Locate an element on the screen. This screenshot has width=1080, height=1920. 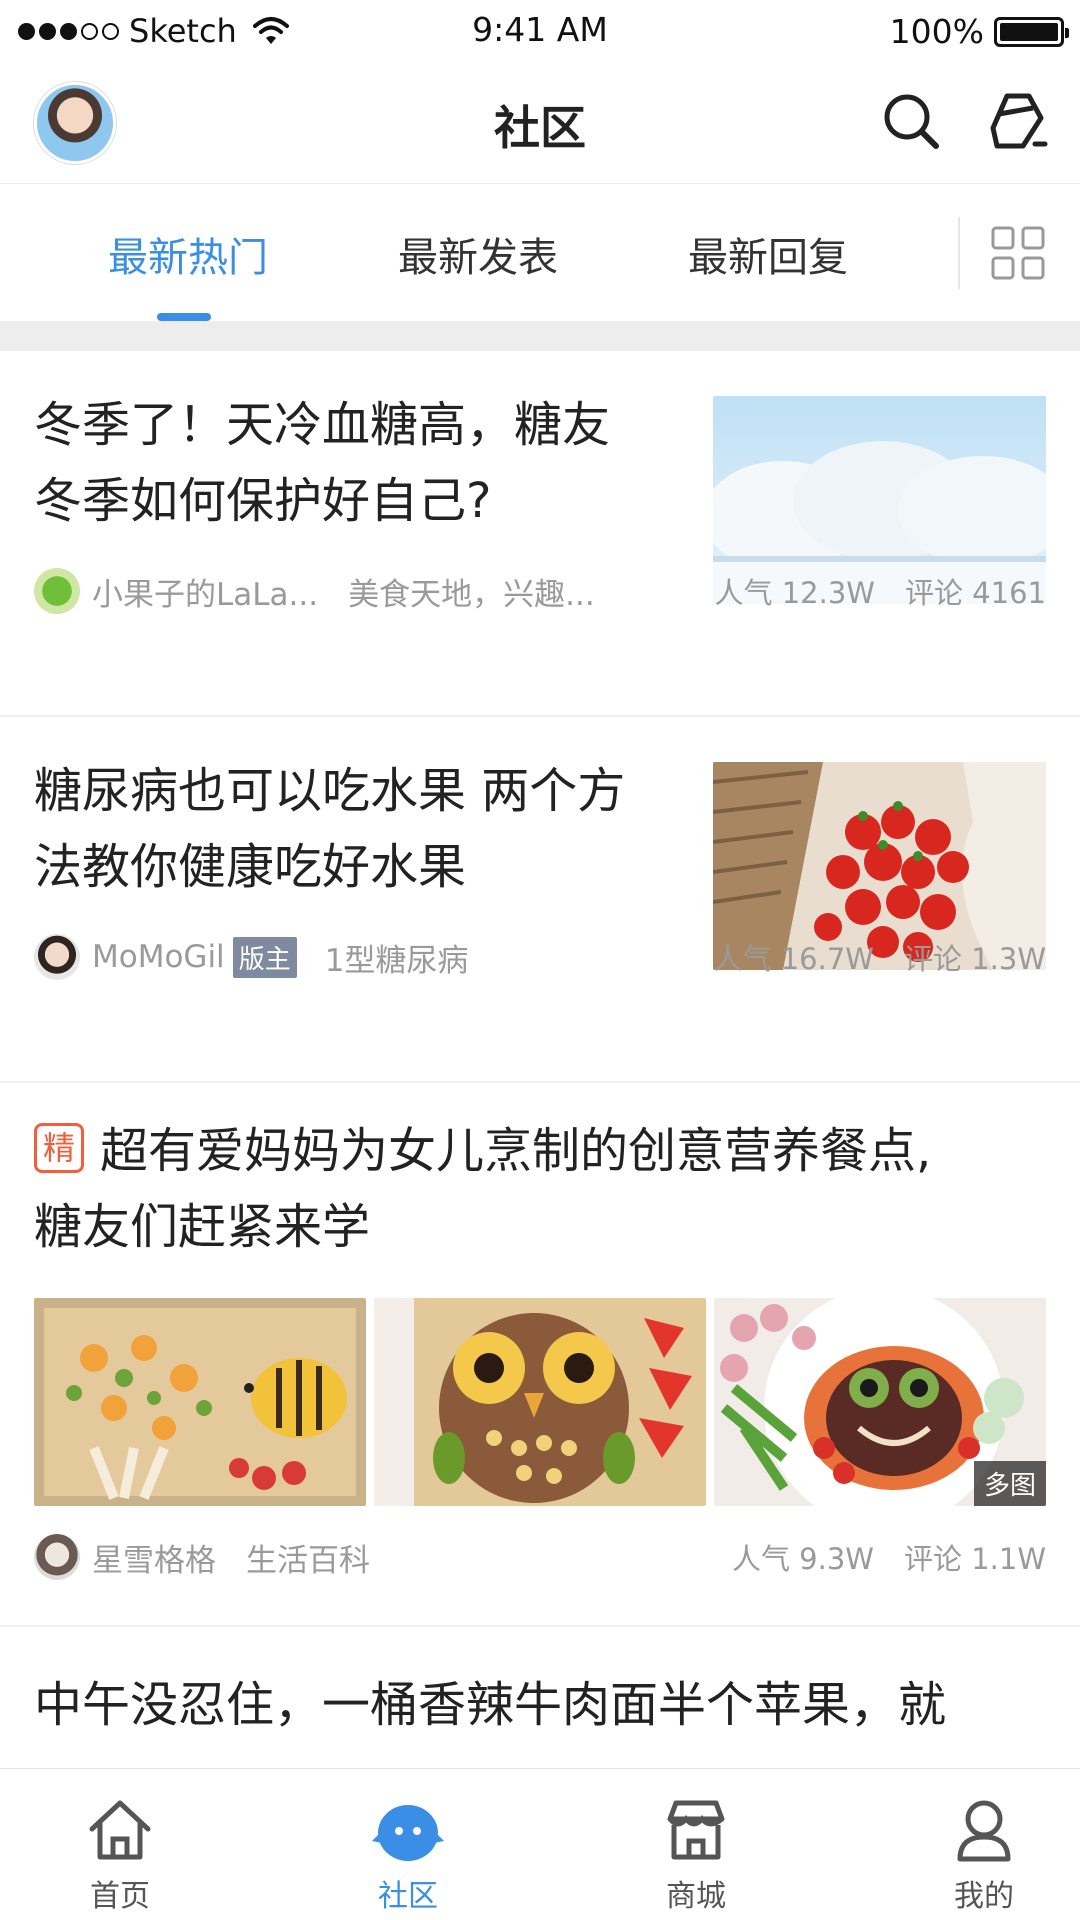
nav-community: 社区 is located at coordinates (408, 1844).